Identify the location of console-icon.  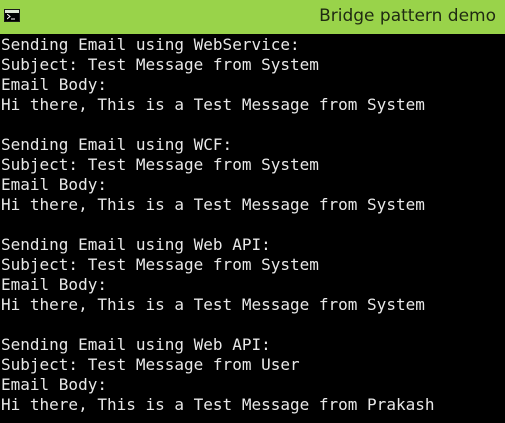
(12, 15).